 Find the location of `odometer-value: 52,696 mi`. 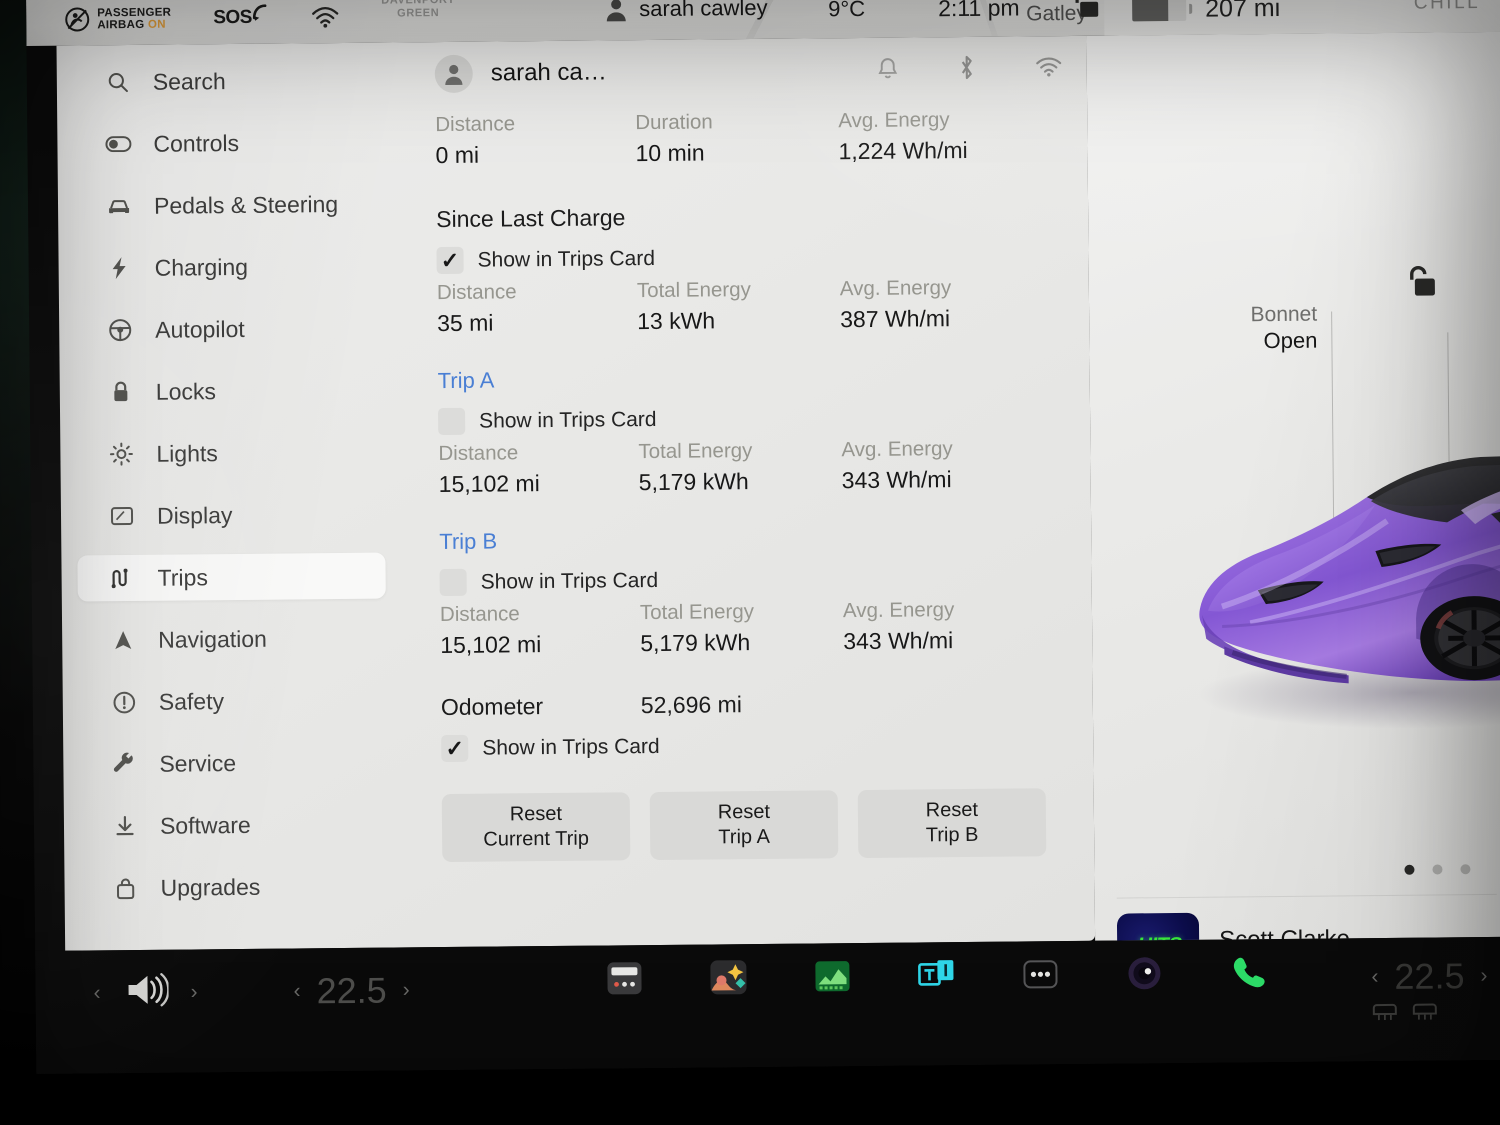

odometer-value: 52,696 mi is located at coordinates (691, 705).